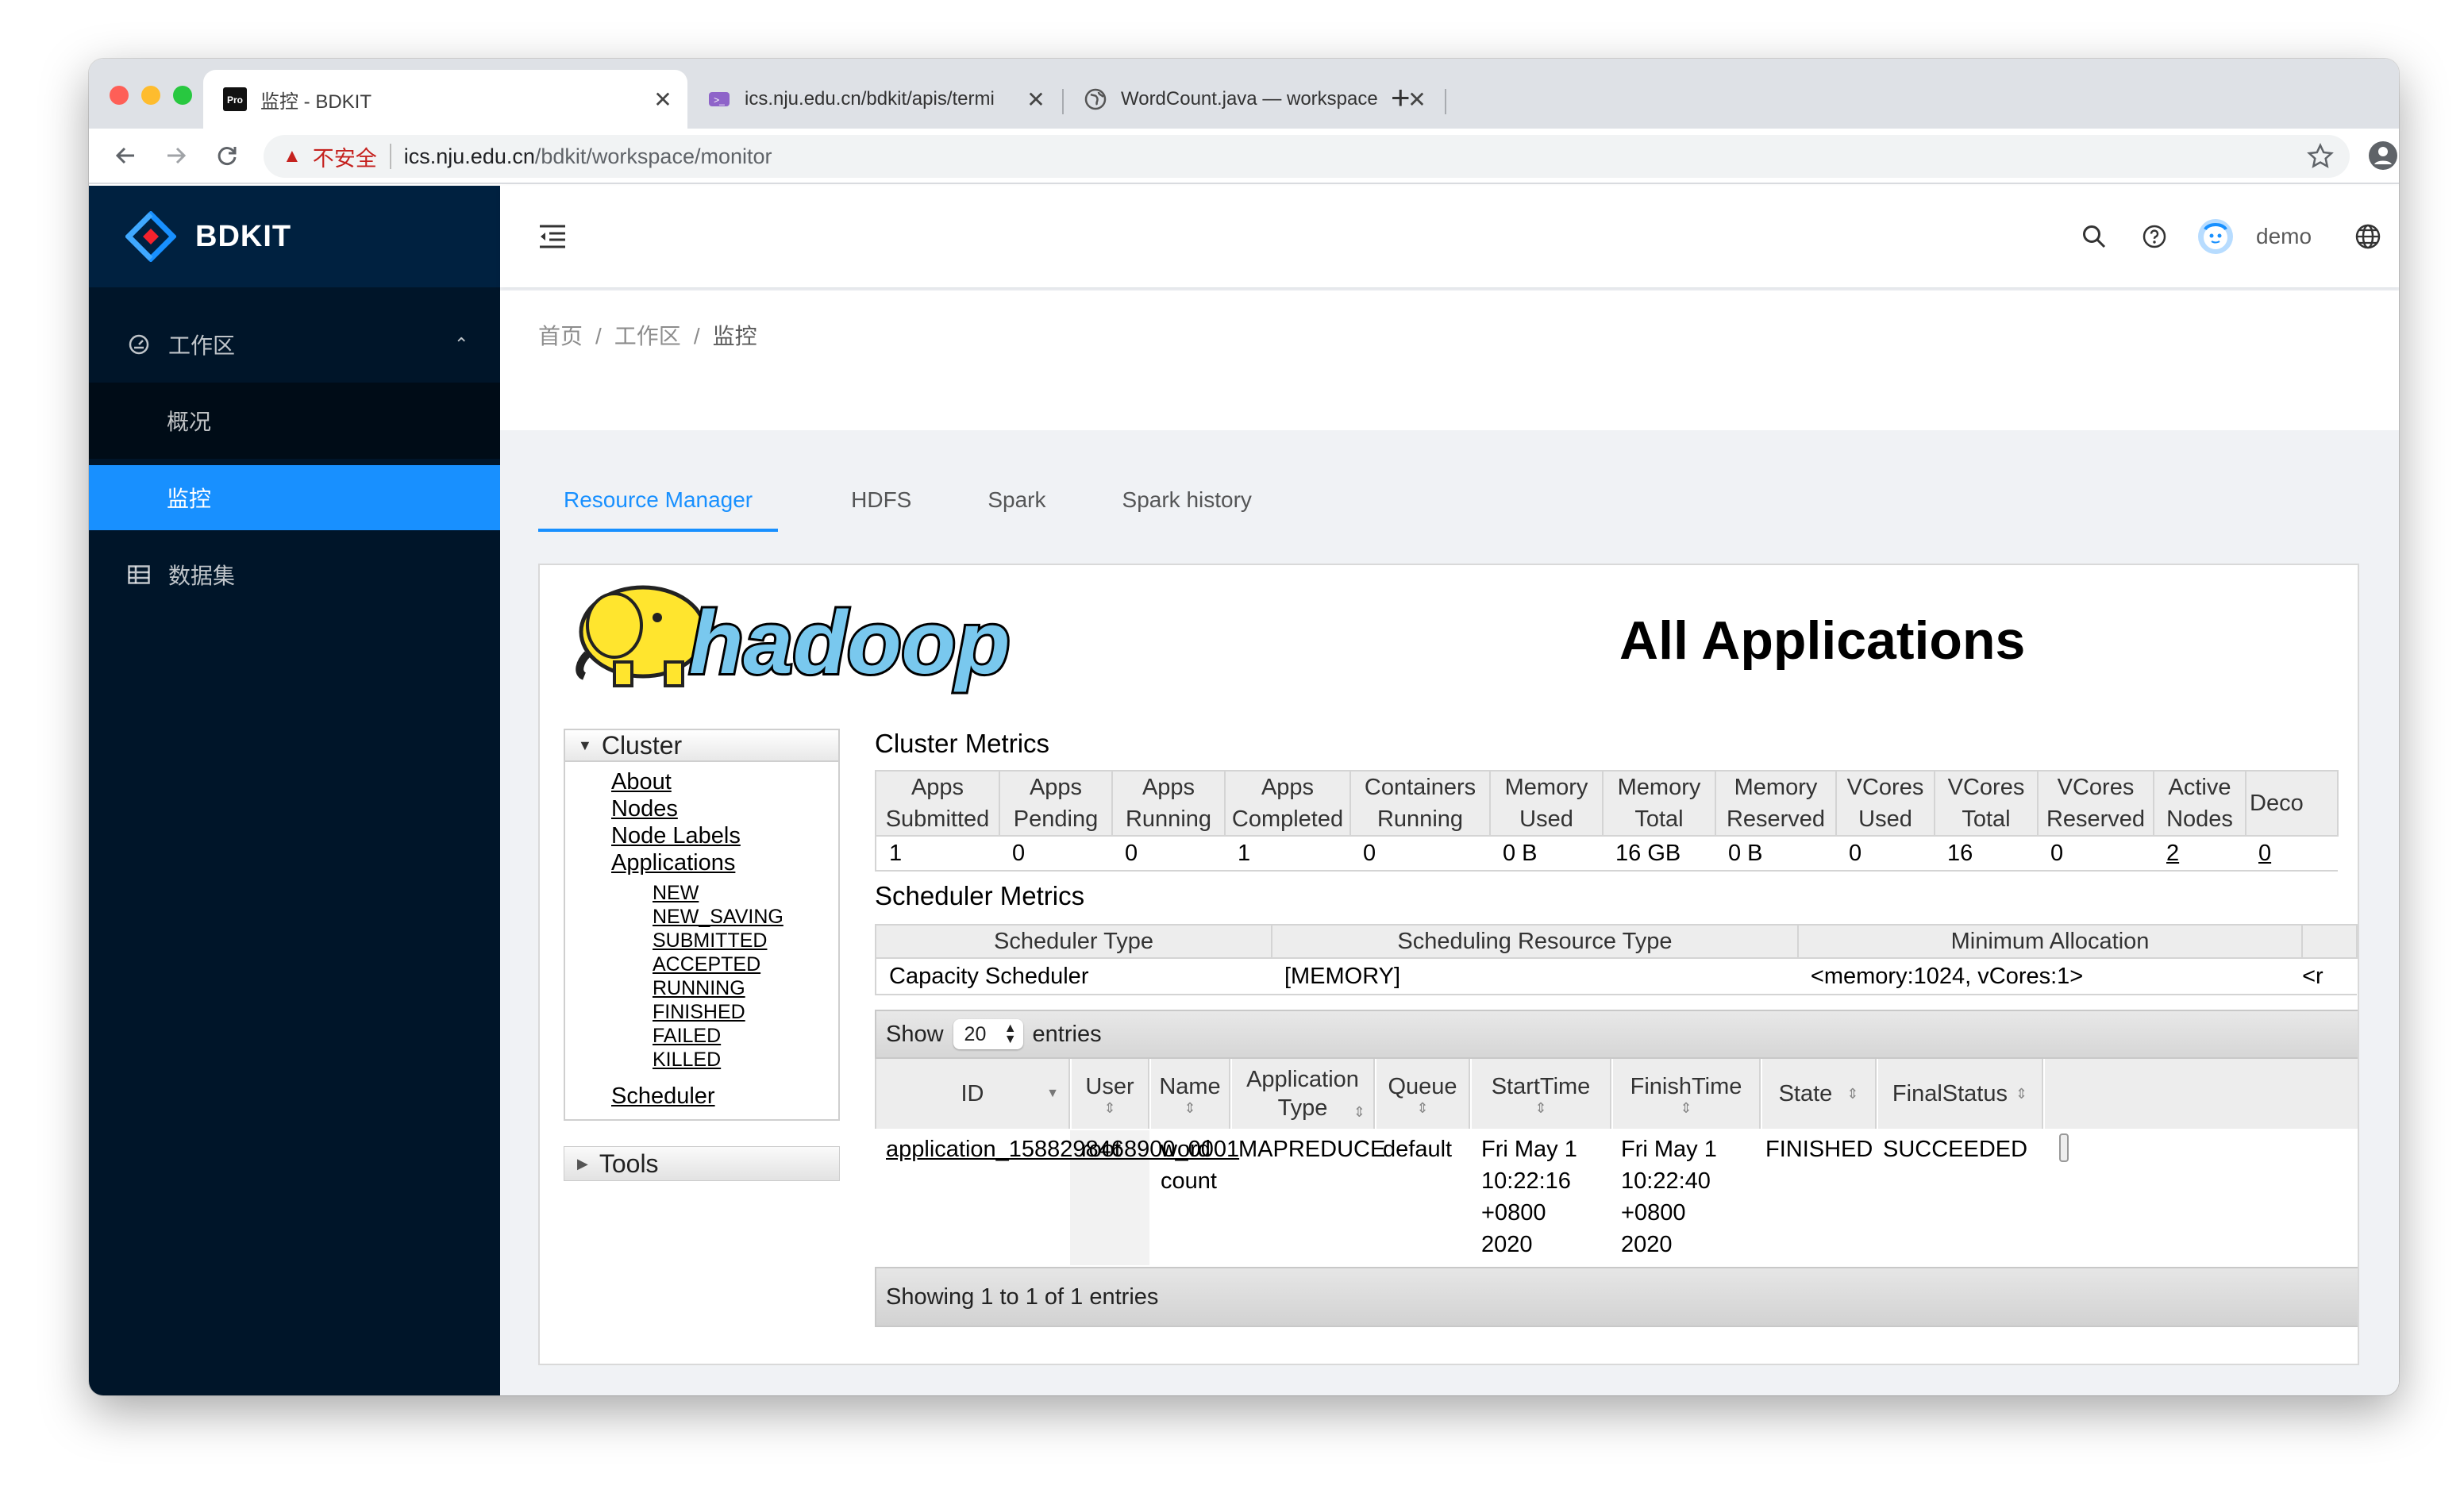 The height and width of the screenshot is (1497, 2464). Describe the element at coordinates (445, 99) in the screenshot. I see `browser-tab-active: Pro 监控 - BDKIT ✕` at that location.